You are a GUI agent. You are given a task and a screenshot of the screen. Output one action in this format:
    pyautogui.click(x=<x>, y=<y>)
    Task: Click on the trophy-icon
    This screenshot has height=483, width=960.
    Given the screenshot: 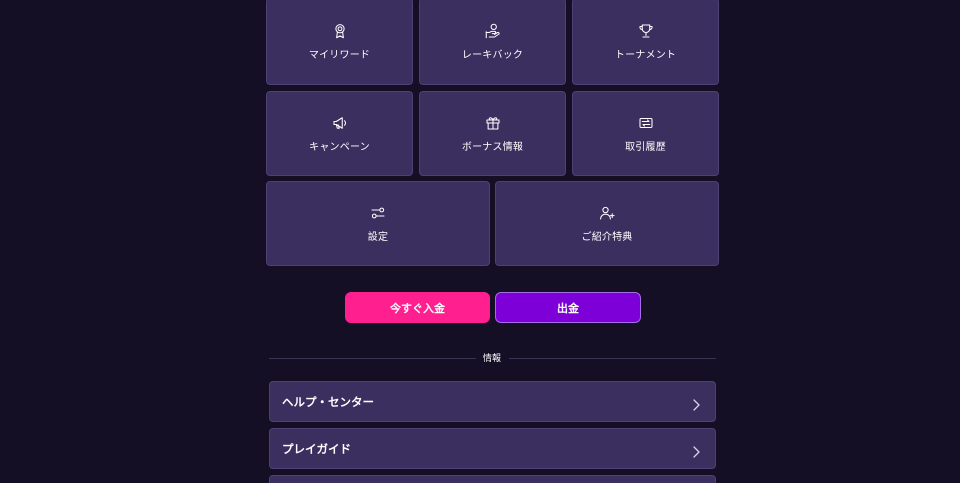 What is the action you would take?
    pyautogui.click(x=646, y=31)
    